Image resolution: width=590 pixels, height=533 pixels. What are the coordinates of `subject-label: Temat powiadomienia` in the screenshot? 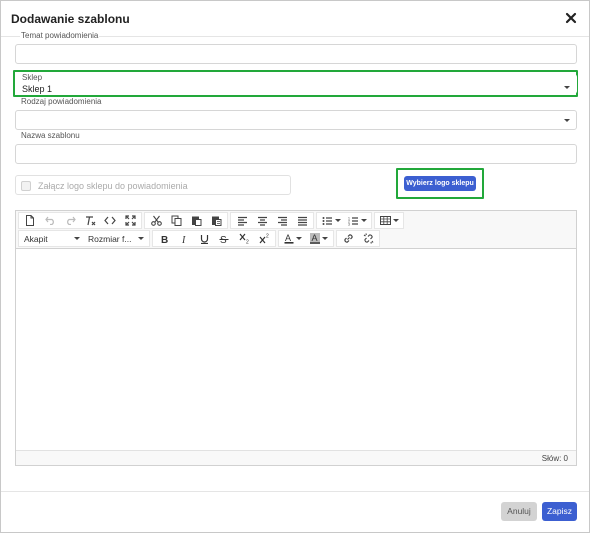 It's located at (60, 35).